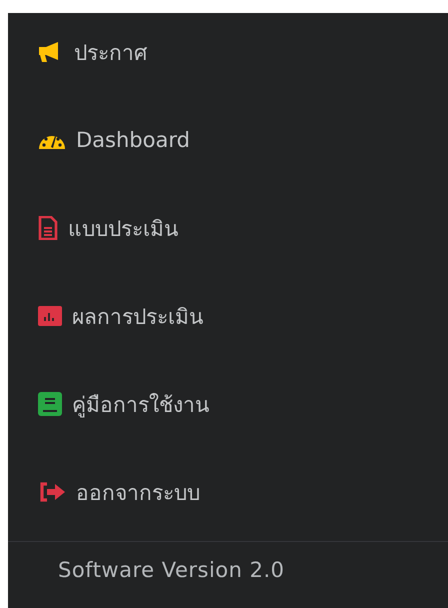 This screenshot has height=608, width=448. I want to click on menu-item: Dashboard, so click(228, 140).